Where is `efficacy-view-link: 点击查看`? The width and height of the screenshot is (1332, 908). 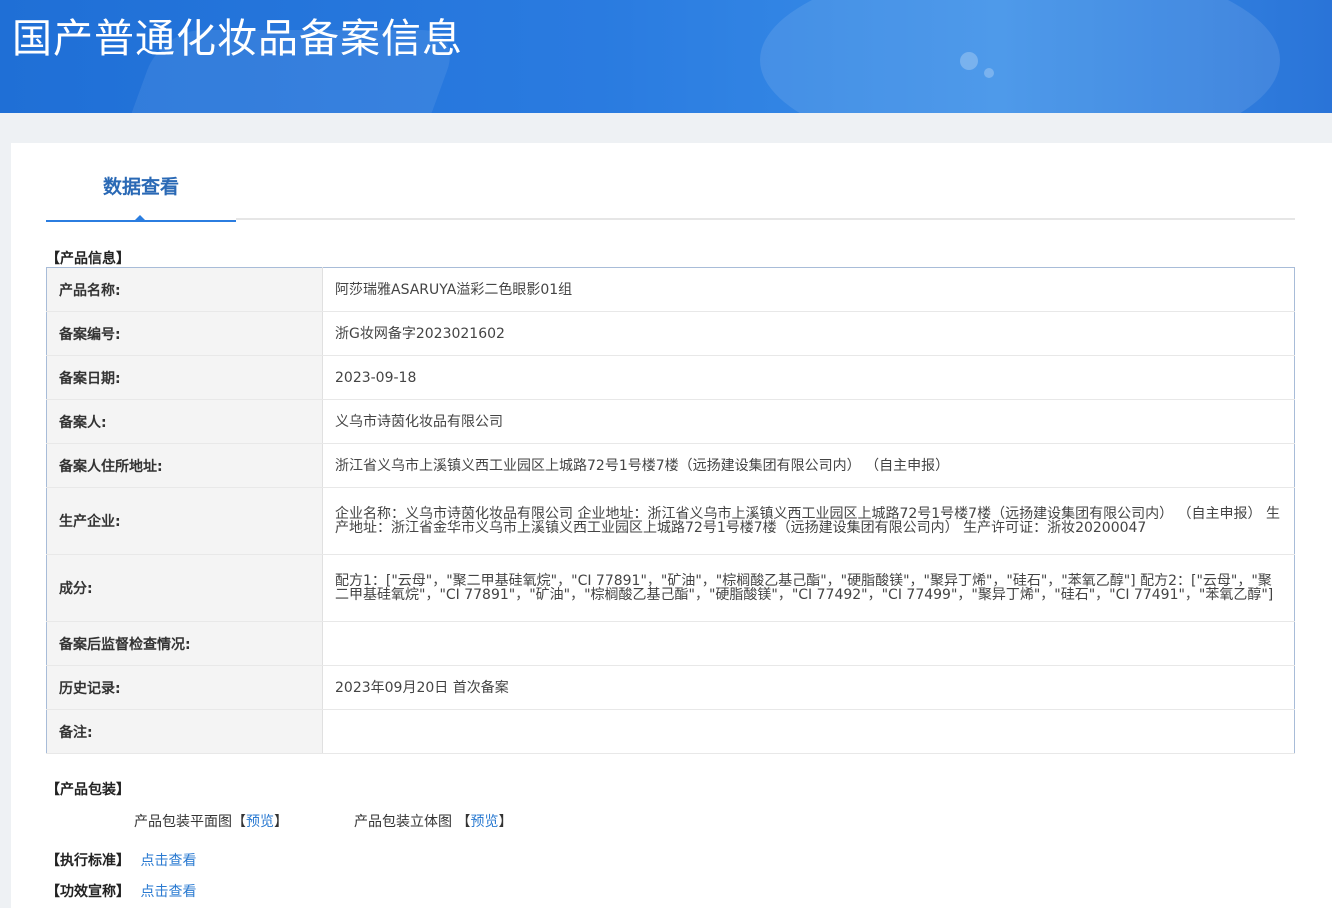 efficacy-view-link: 点击查看 is located at coordinates (168, 892).